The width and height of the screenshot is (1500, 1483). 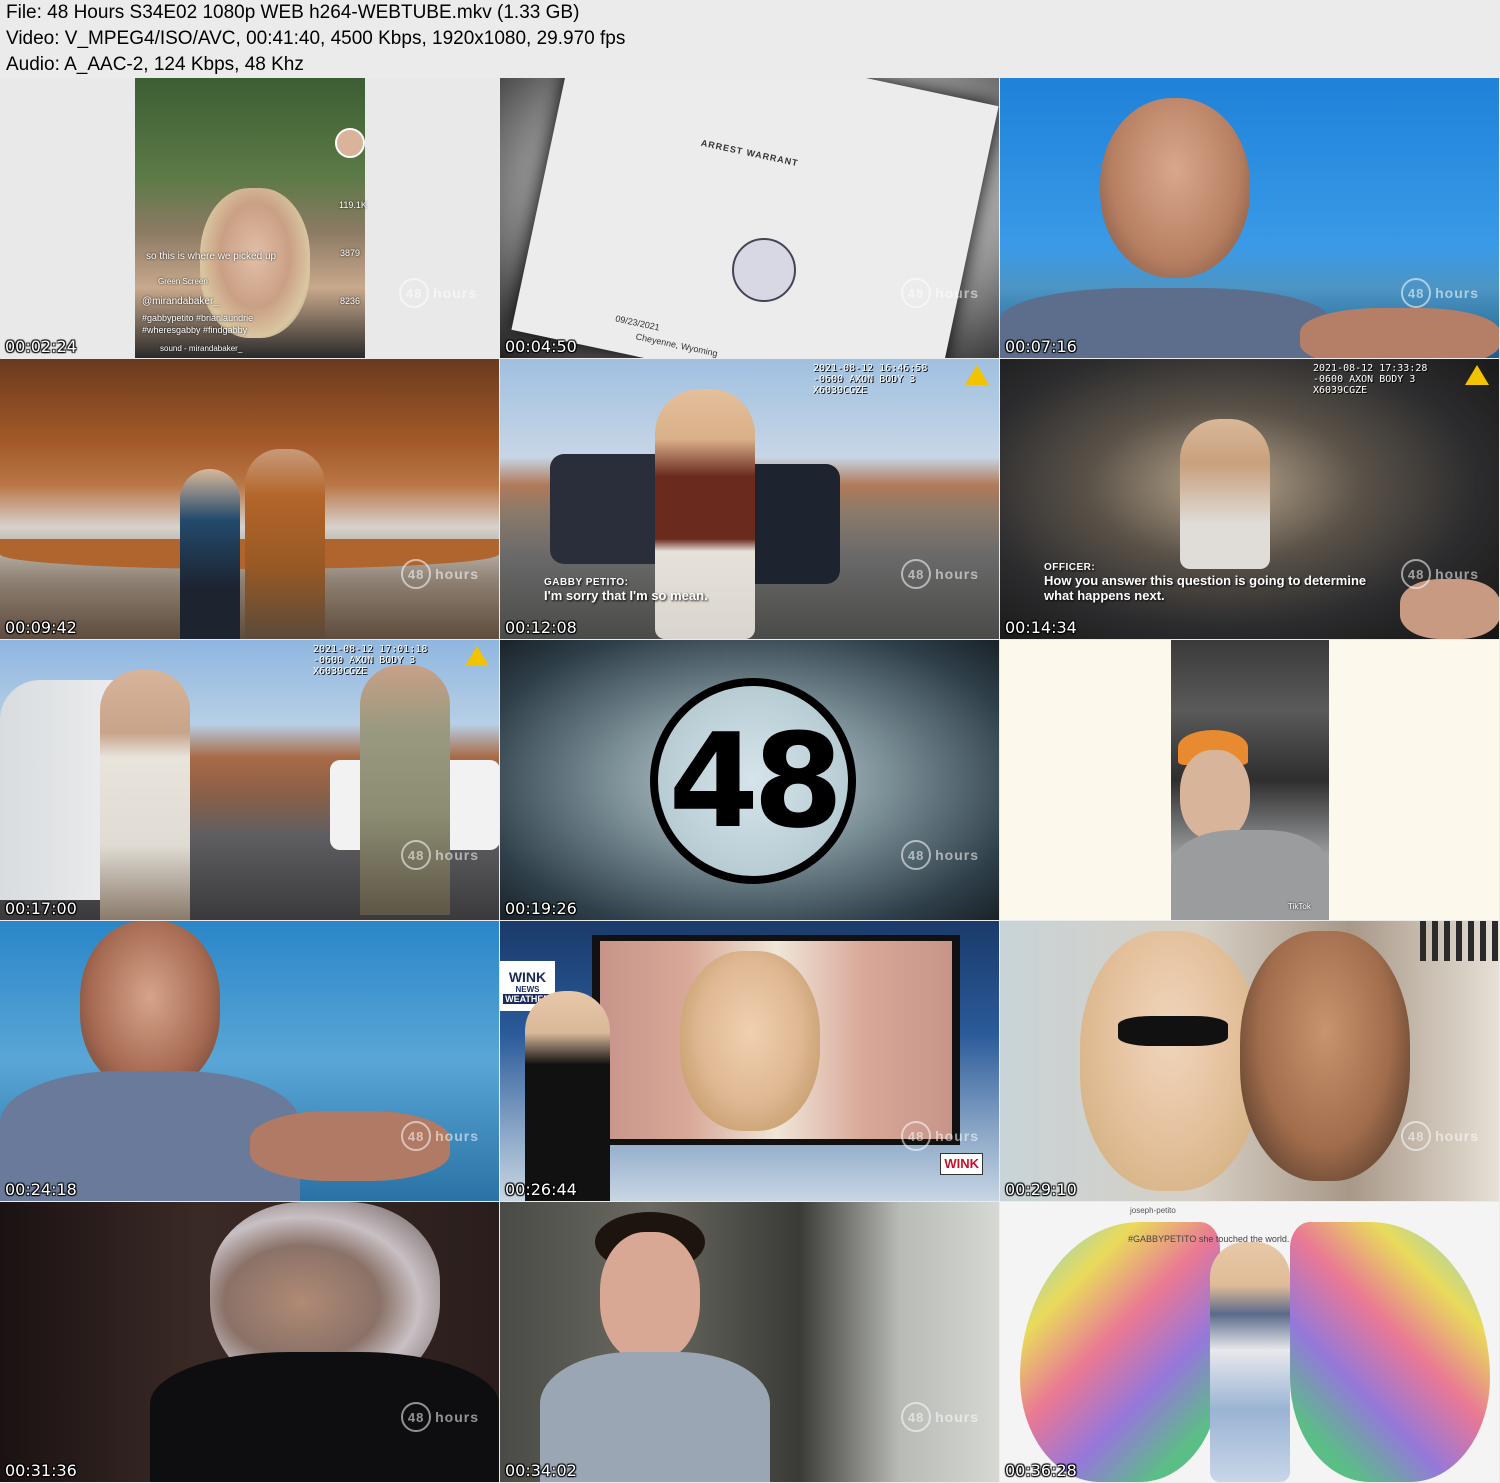 I want to click on tiktok-user: @mirandabaker_, so click(x=180, y=301).